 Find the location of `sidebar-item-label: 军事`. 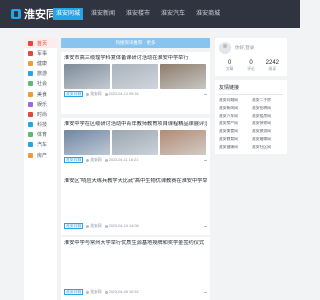

sidebar-item-label: 军事 is located at coordinates (42, 53).